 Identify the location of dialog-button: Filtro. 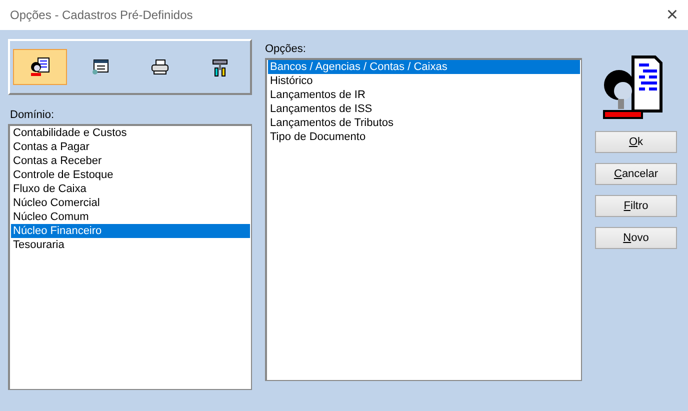
(636, 206).